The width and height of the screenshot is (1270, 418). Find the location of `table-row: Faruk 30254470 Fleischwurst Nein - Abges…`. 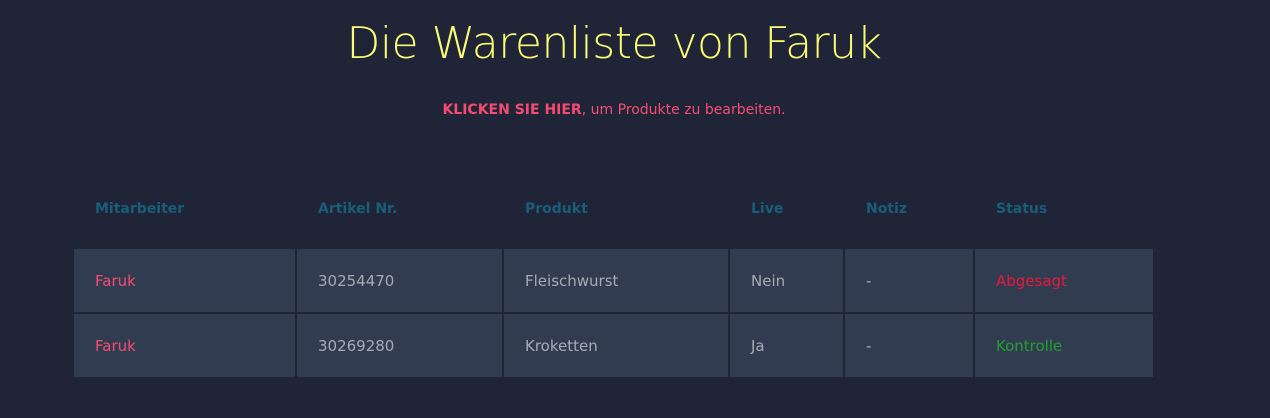

table-row: Faruk 30254470 Fleischwurst Nein - Abges… is located at coordinates (613, 280).